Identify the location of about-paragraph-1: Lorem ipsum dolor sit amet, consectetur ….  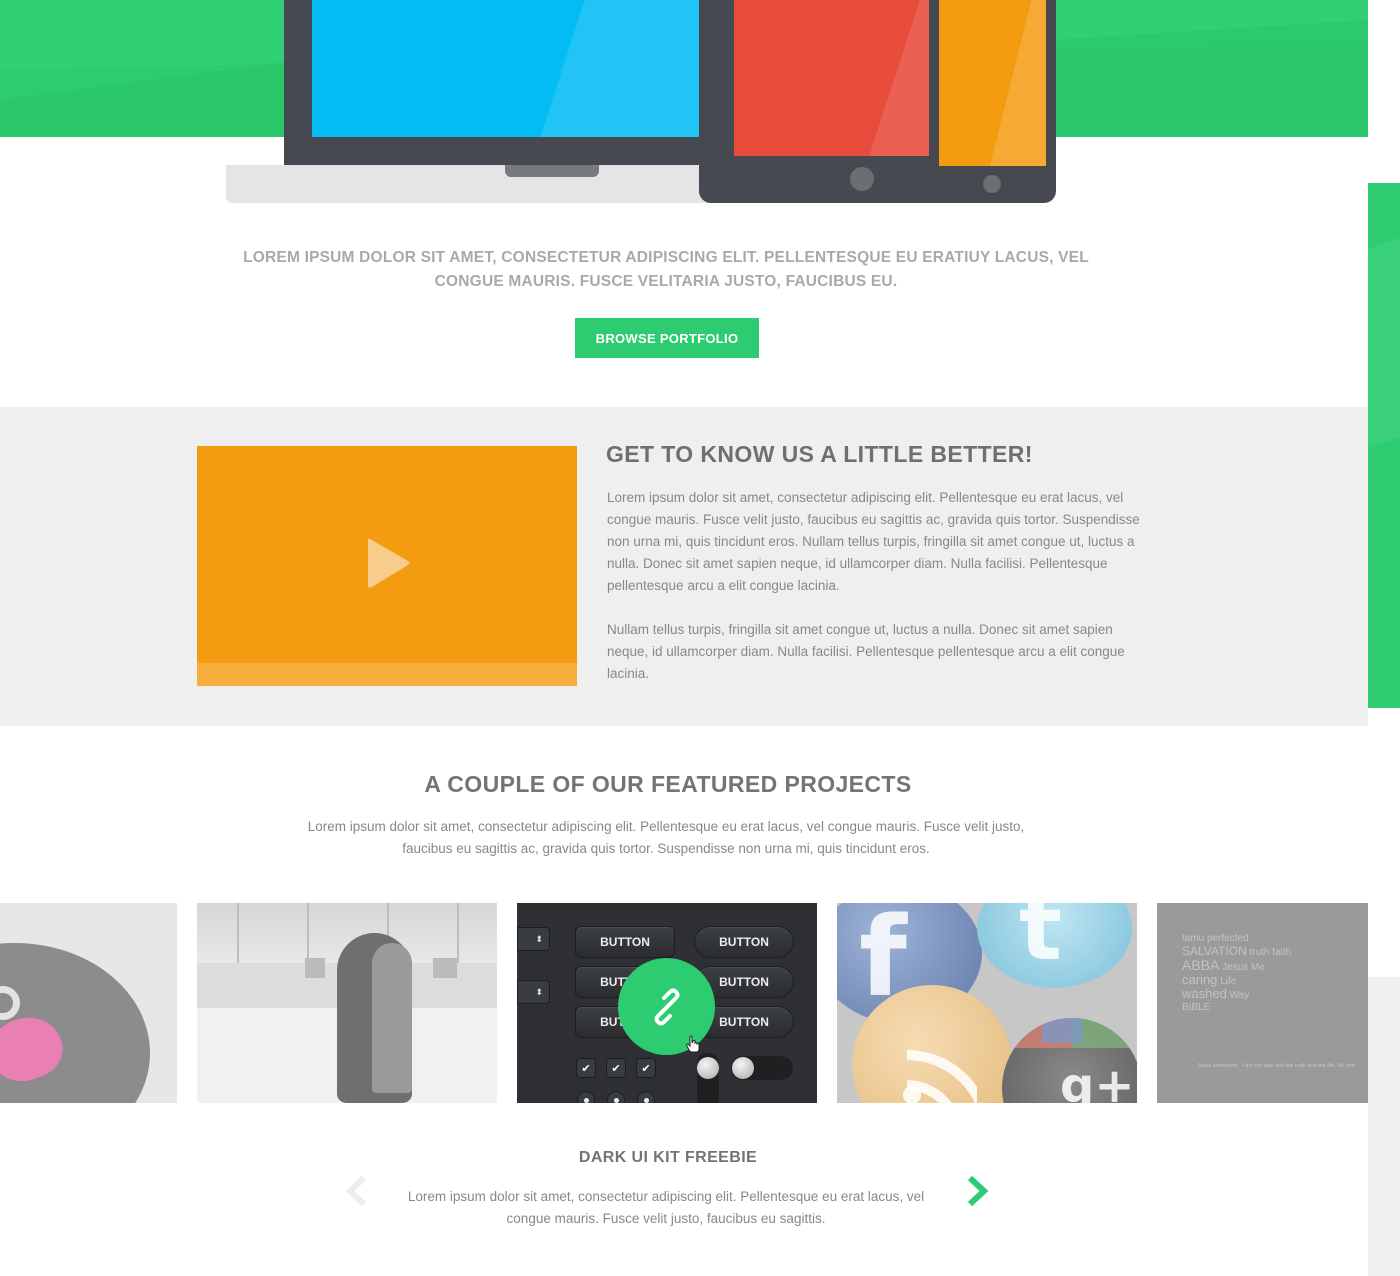
(873, 541).